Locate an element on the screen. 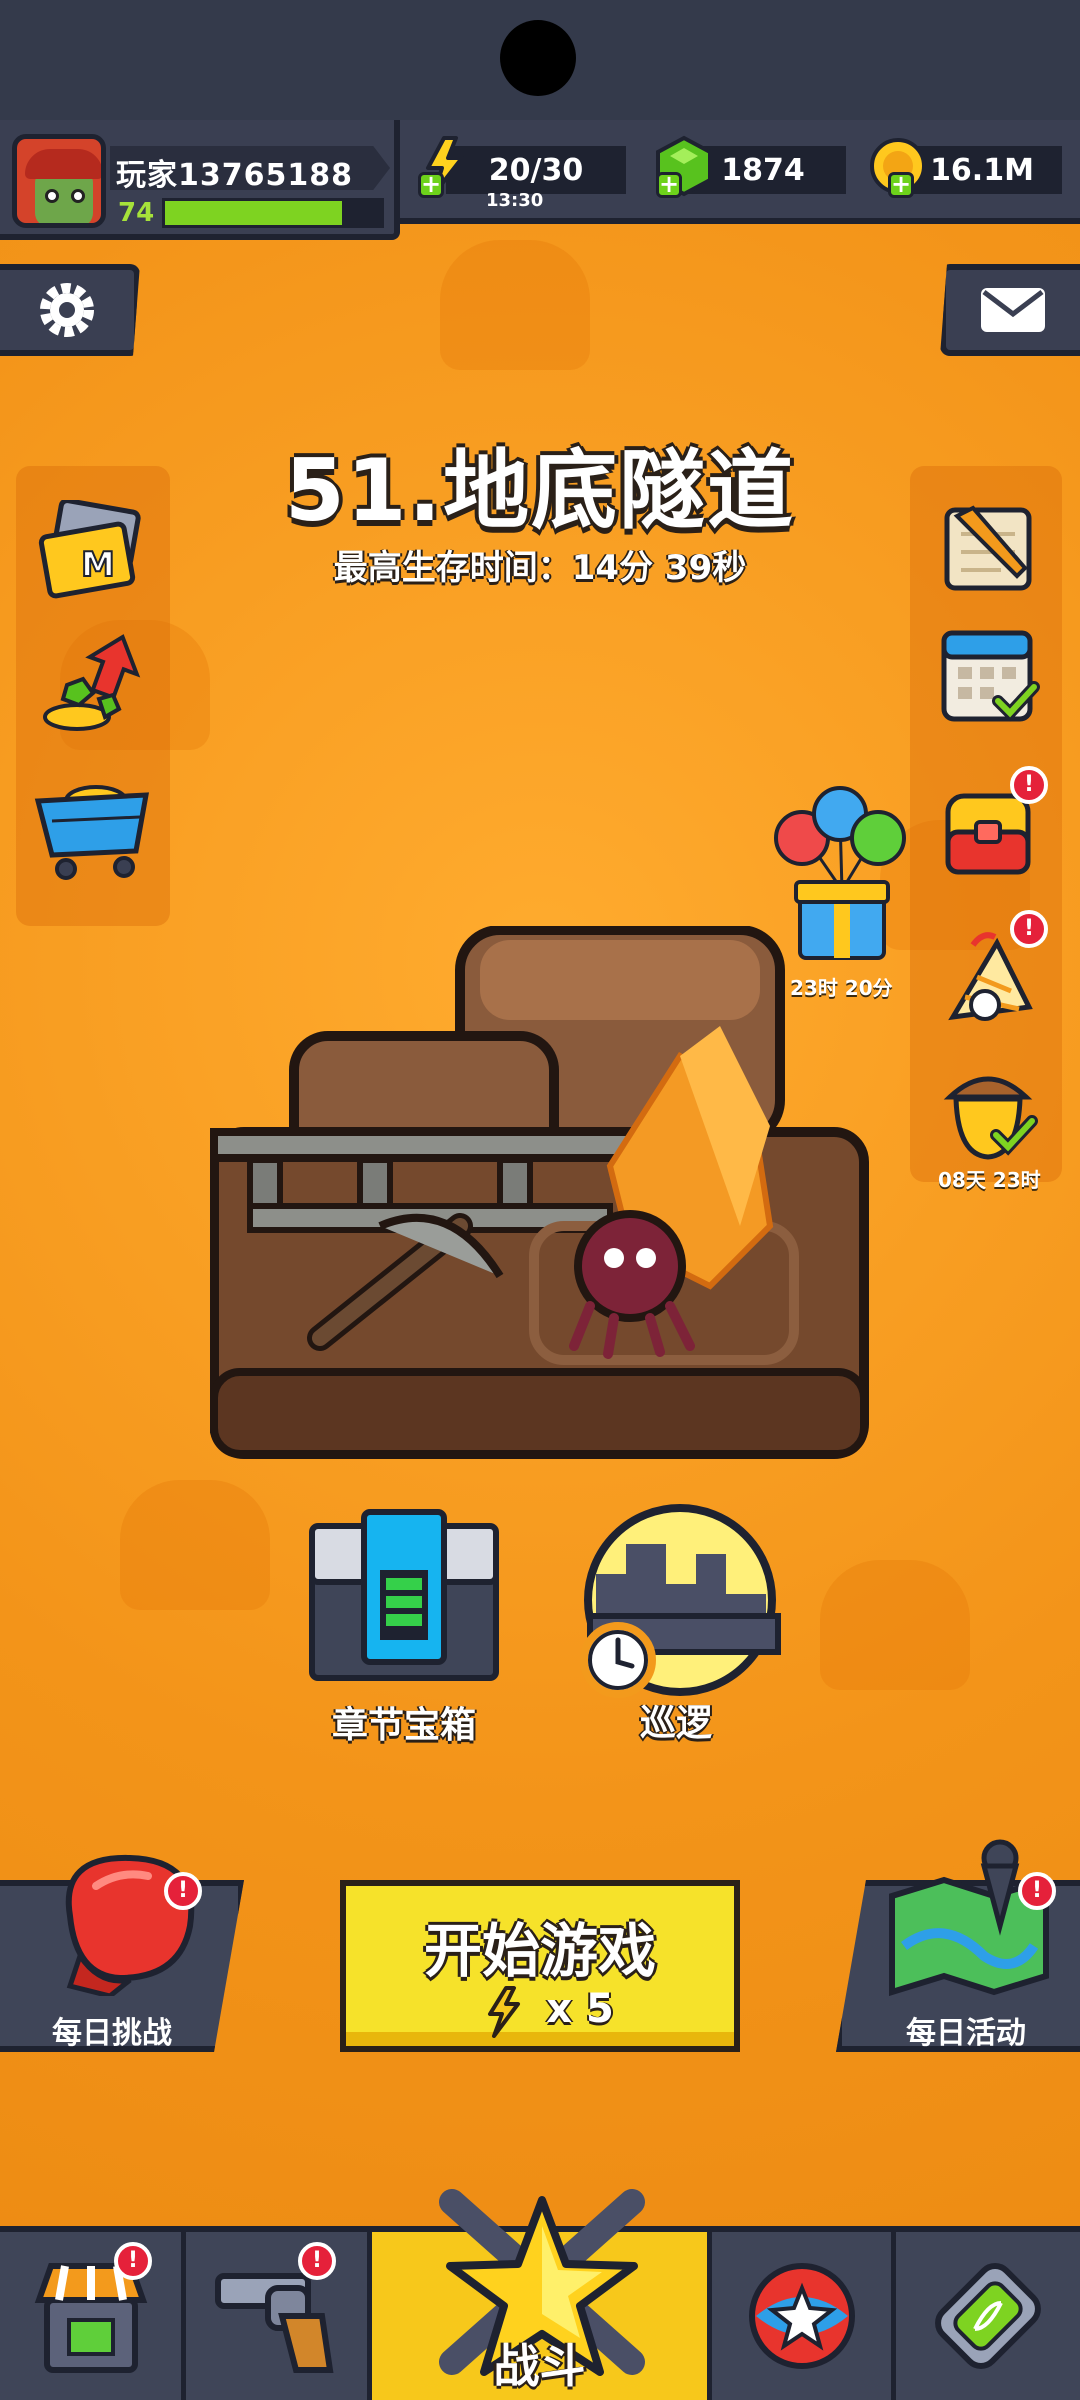 Image resolution: width=1080 pixels, height=2400 pixels. shop-alert-badge: ! is located at coordinates (133, 2261).